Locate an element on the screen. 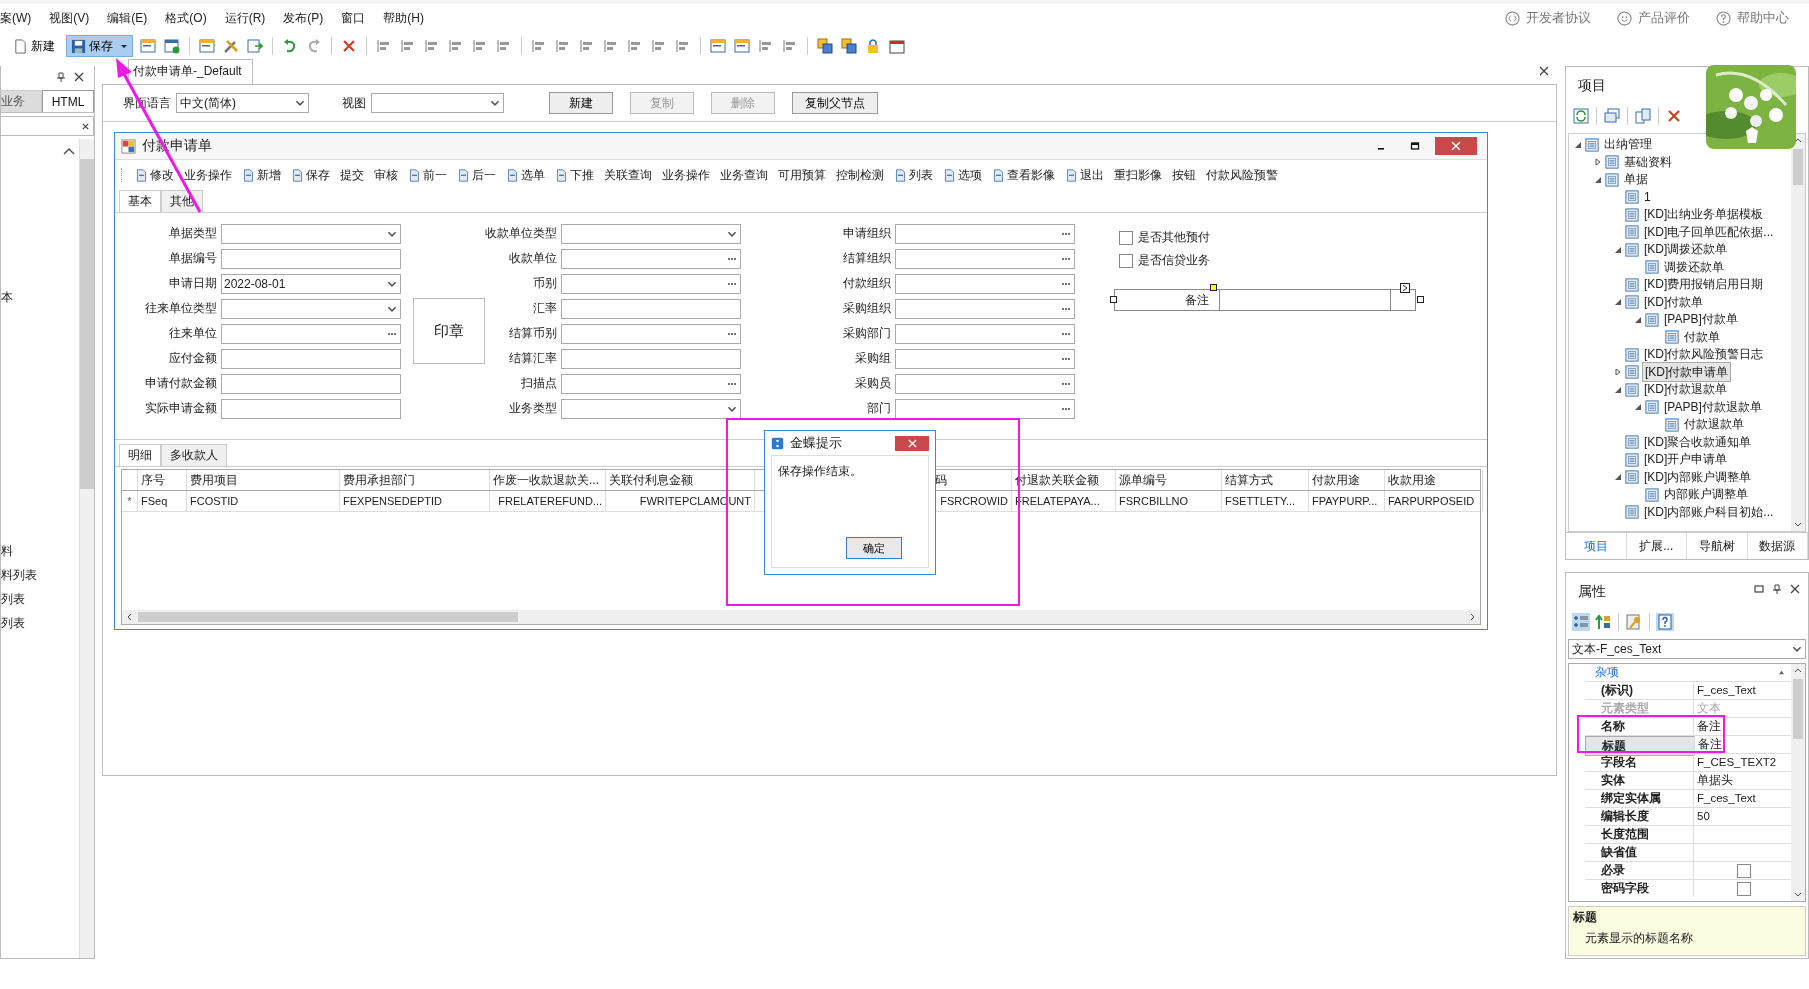 Image resolution: width=1809 pixels, height=989 pixels. panel-tab: HTML is located at coordinates (68, 101).